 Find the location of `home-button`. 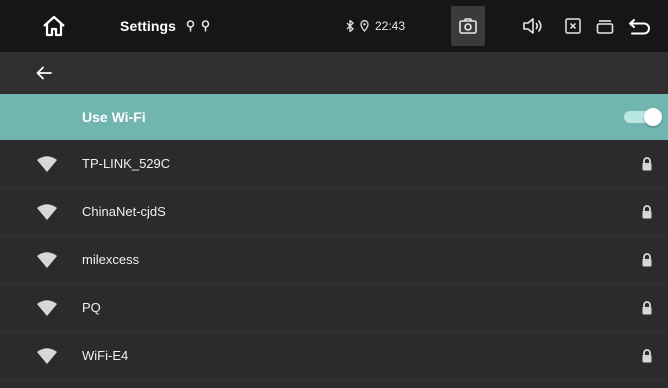

home-button is located at coordinates (54, 26).